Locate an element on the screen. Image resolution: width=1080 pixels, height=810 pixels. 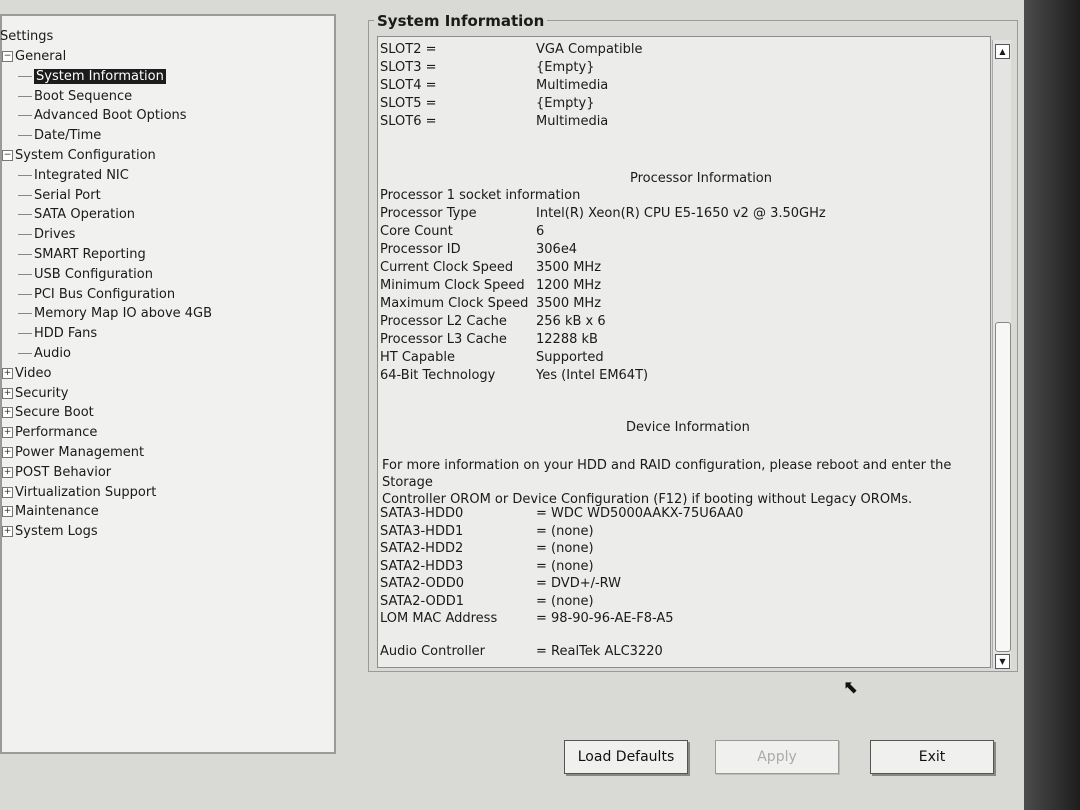
audio-controller-label: Audio Controller is located at coordinates (433, 651).